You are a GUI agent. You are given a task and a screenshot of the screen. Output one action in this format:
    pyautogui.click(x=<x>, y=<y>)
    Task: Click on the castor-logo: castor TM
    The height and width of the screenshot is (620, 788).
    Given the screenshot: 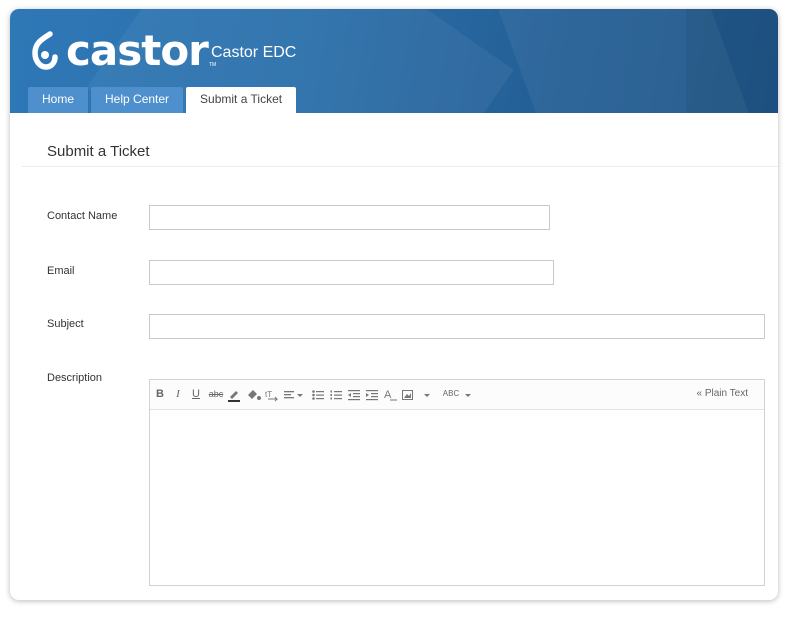 What is the action you would take?
    pyautogui.click(x=122, y=51)
    